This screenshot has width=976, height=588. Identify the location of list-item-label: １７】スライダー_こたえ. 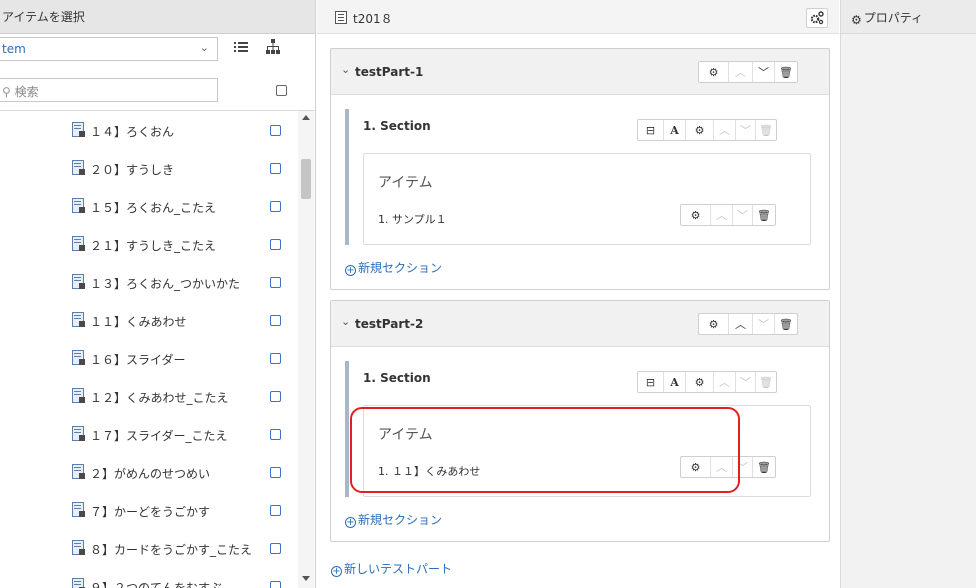
(159, 436).